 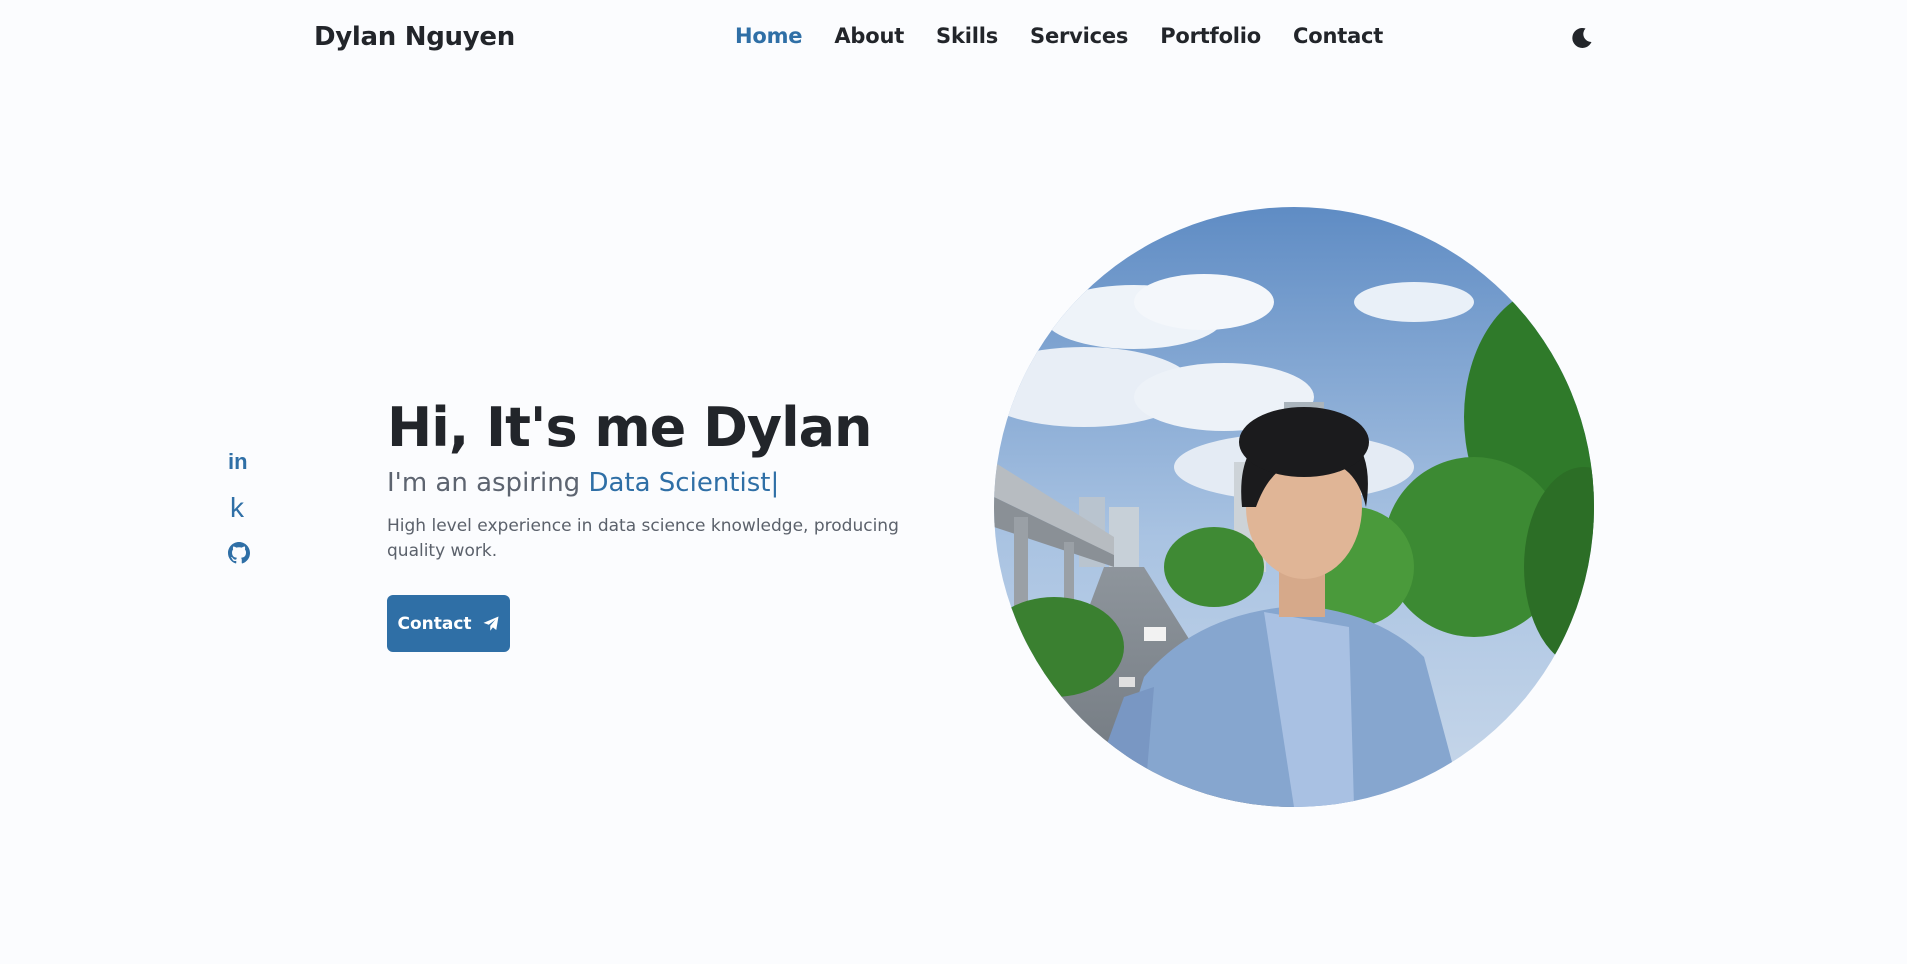 What do you see at coordinates (775, 483) in the screenshot?
I see `typing-caret: |` at bounding box center [775, 483].